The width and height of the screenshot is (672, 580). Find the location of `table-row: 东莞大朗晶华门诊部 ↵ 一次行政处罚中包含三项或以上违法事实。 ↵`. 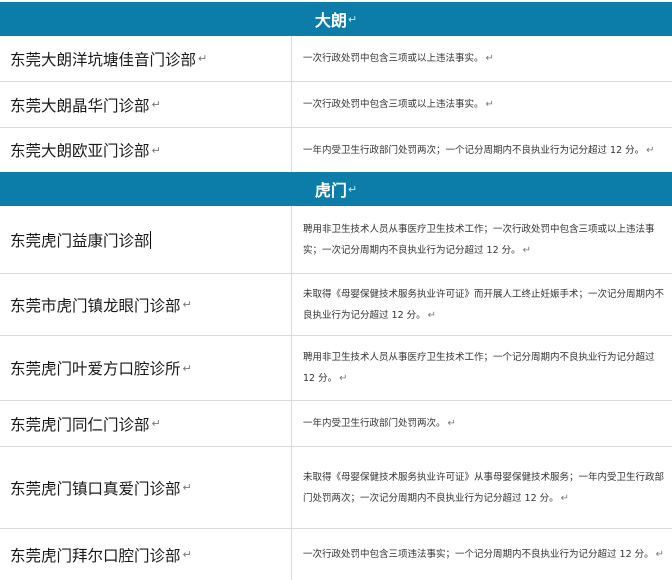

table-row: 东莞大朗晶华门诊部 ↵ 一次行政处罚中包含三项或以上违法事实。 ↵ is located at coordinates (336, 105).